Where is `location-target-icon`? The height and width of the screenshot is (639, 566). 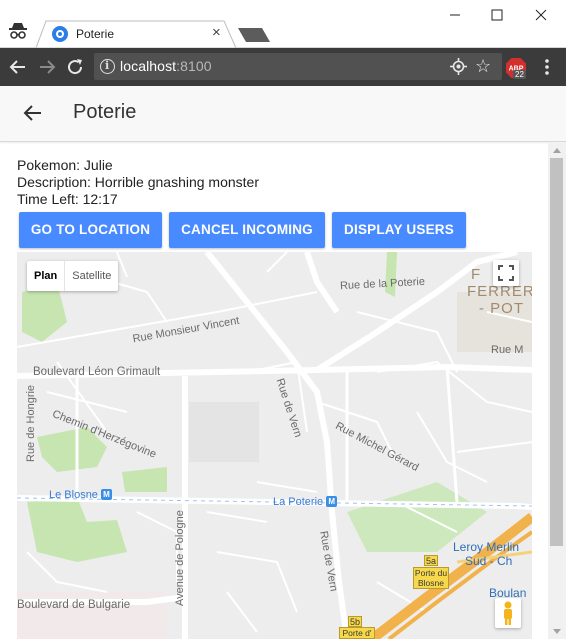 location-target-icon is located at coordinates (458, 66).